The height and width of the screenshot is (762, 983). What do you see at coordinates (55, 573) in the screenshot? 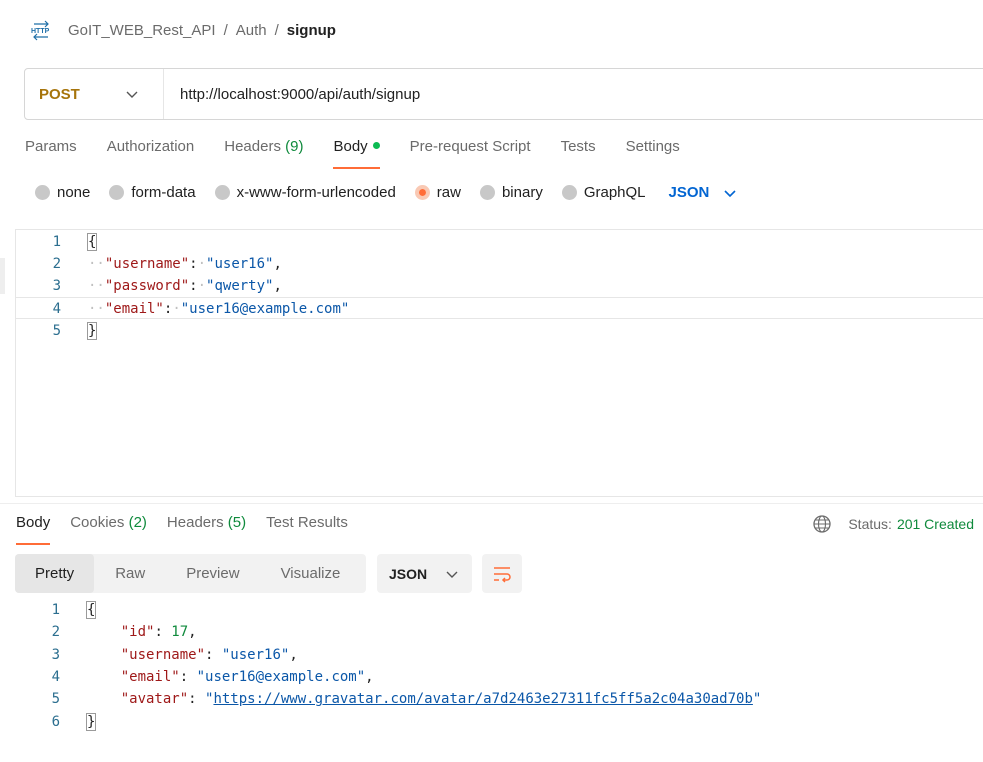
I see `view-pretty-button: Pretty` at bounding box center [55, 573].